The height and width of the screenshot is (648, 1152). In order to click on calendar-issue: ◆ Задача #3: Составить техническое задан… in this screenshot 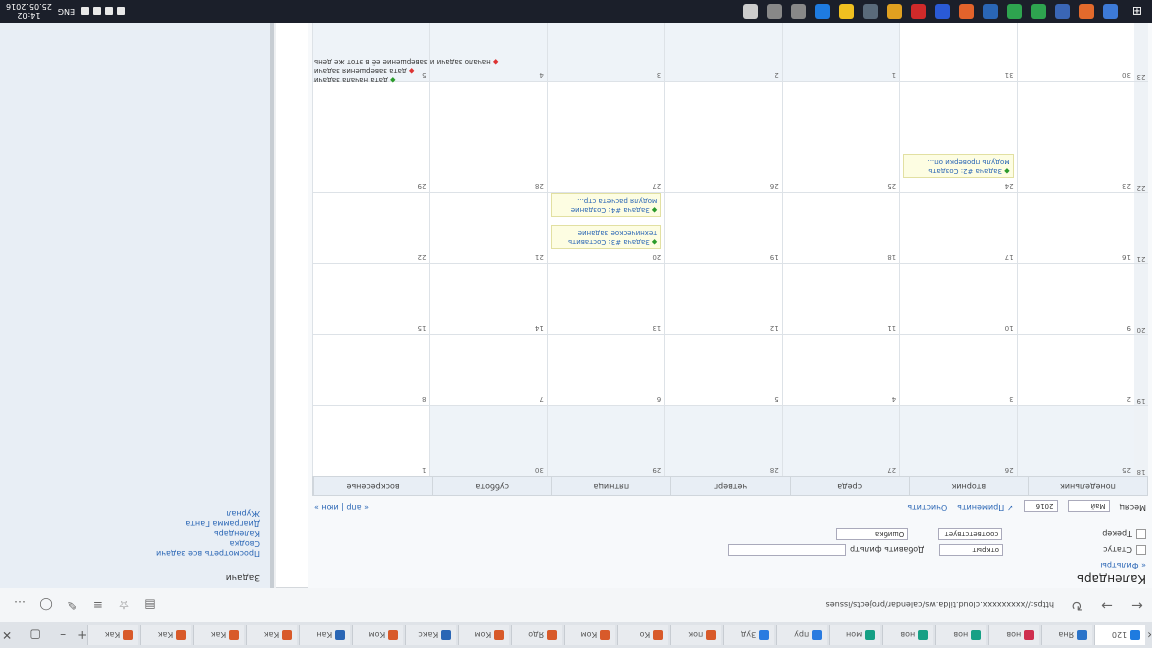, I will do `click(606, 237)`.